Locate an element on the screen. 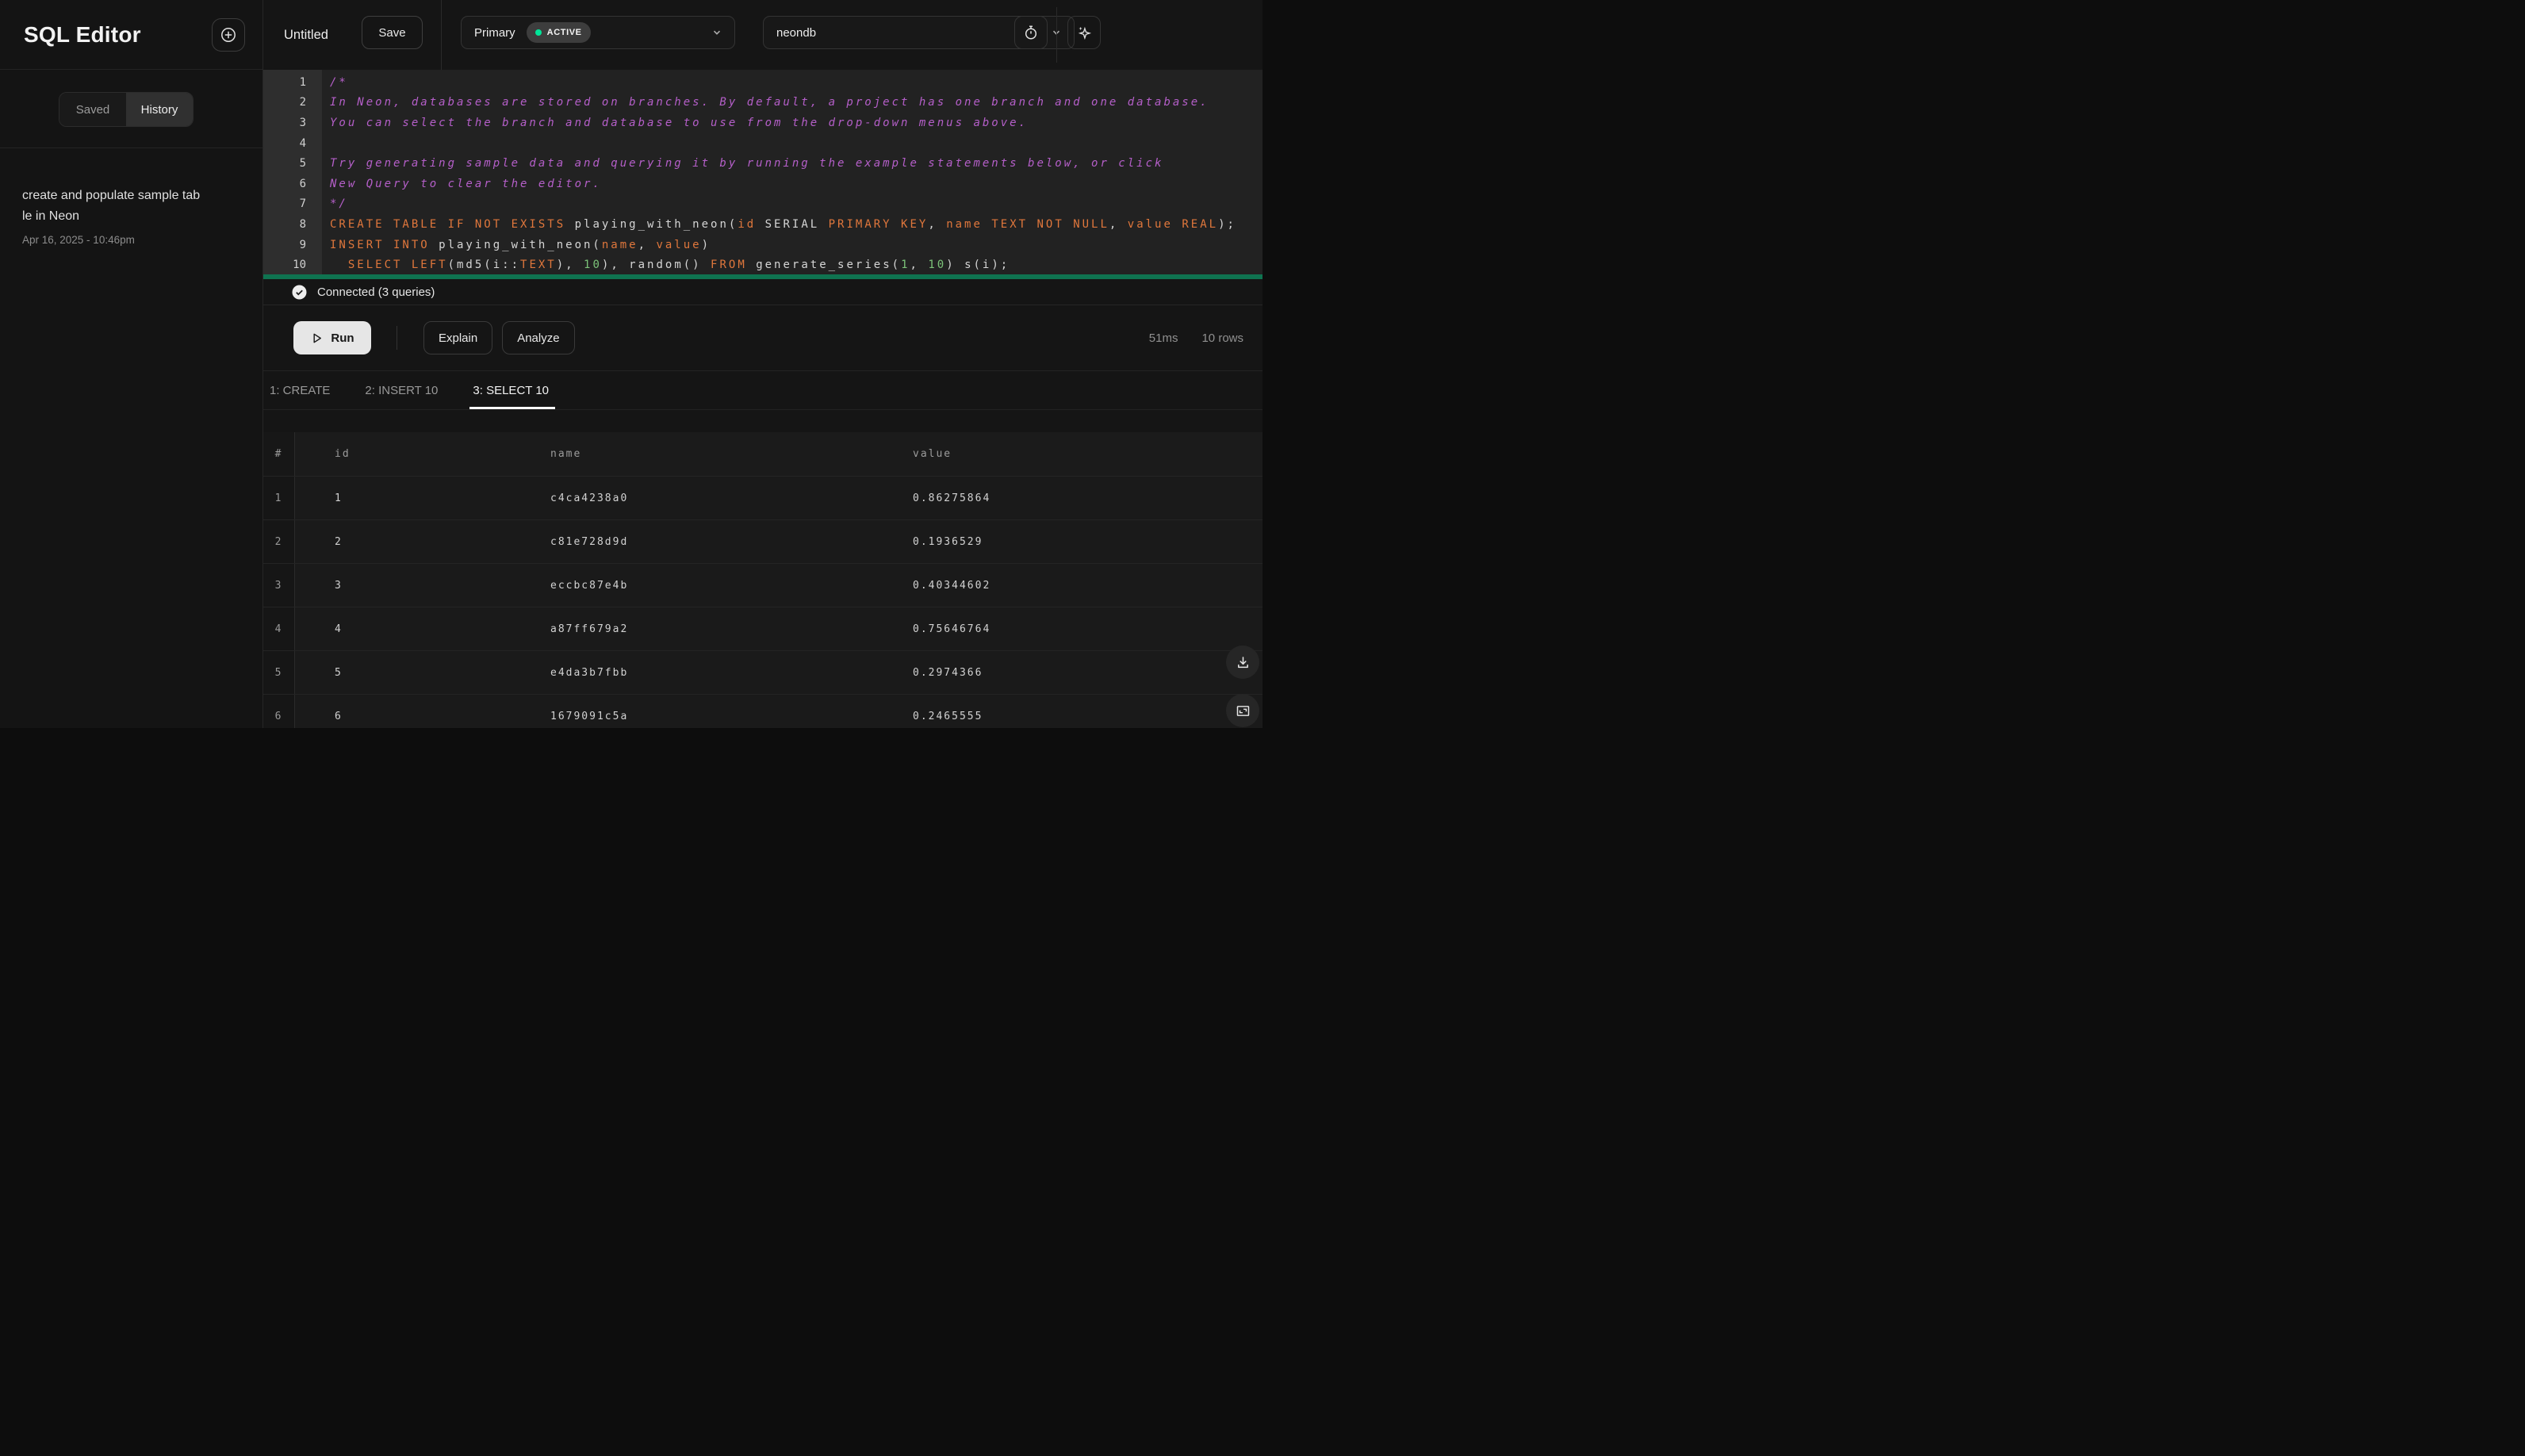  expand-results-button is located at coordinates (1242, 710).